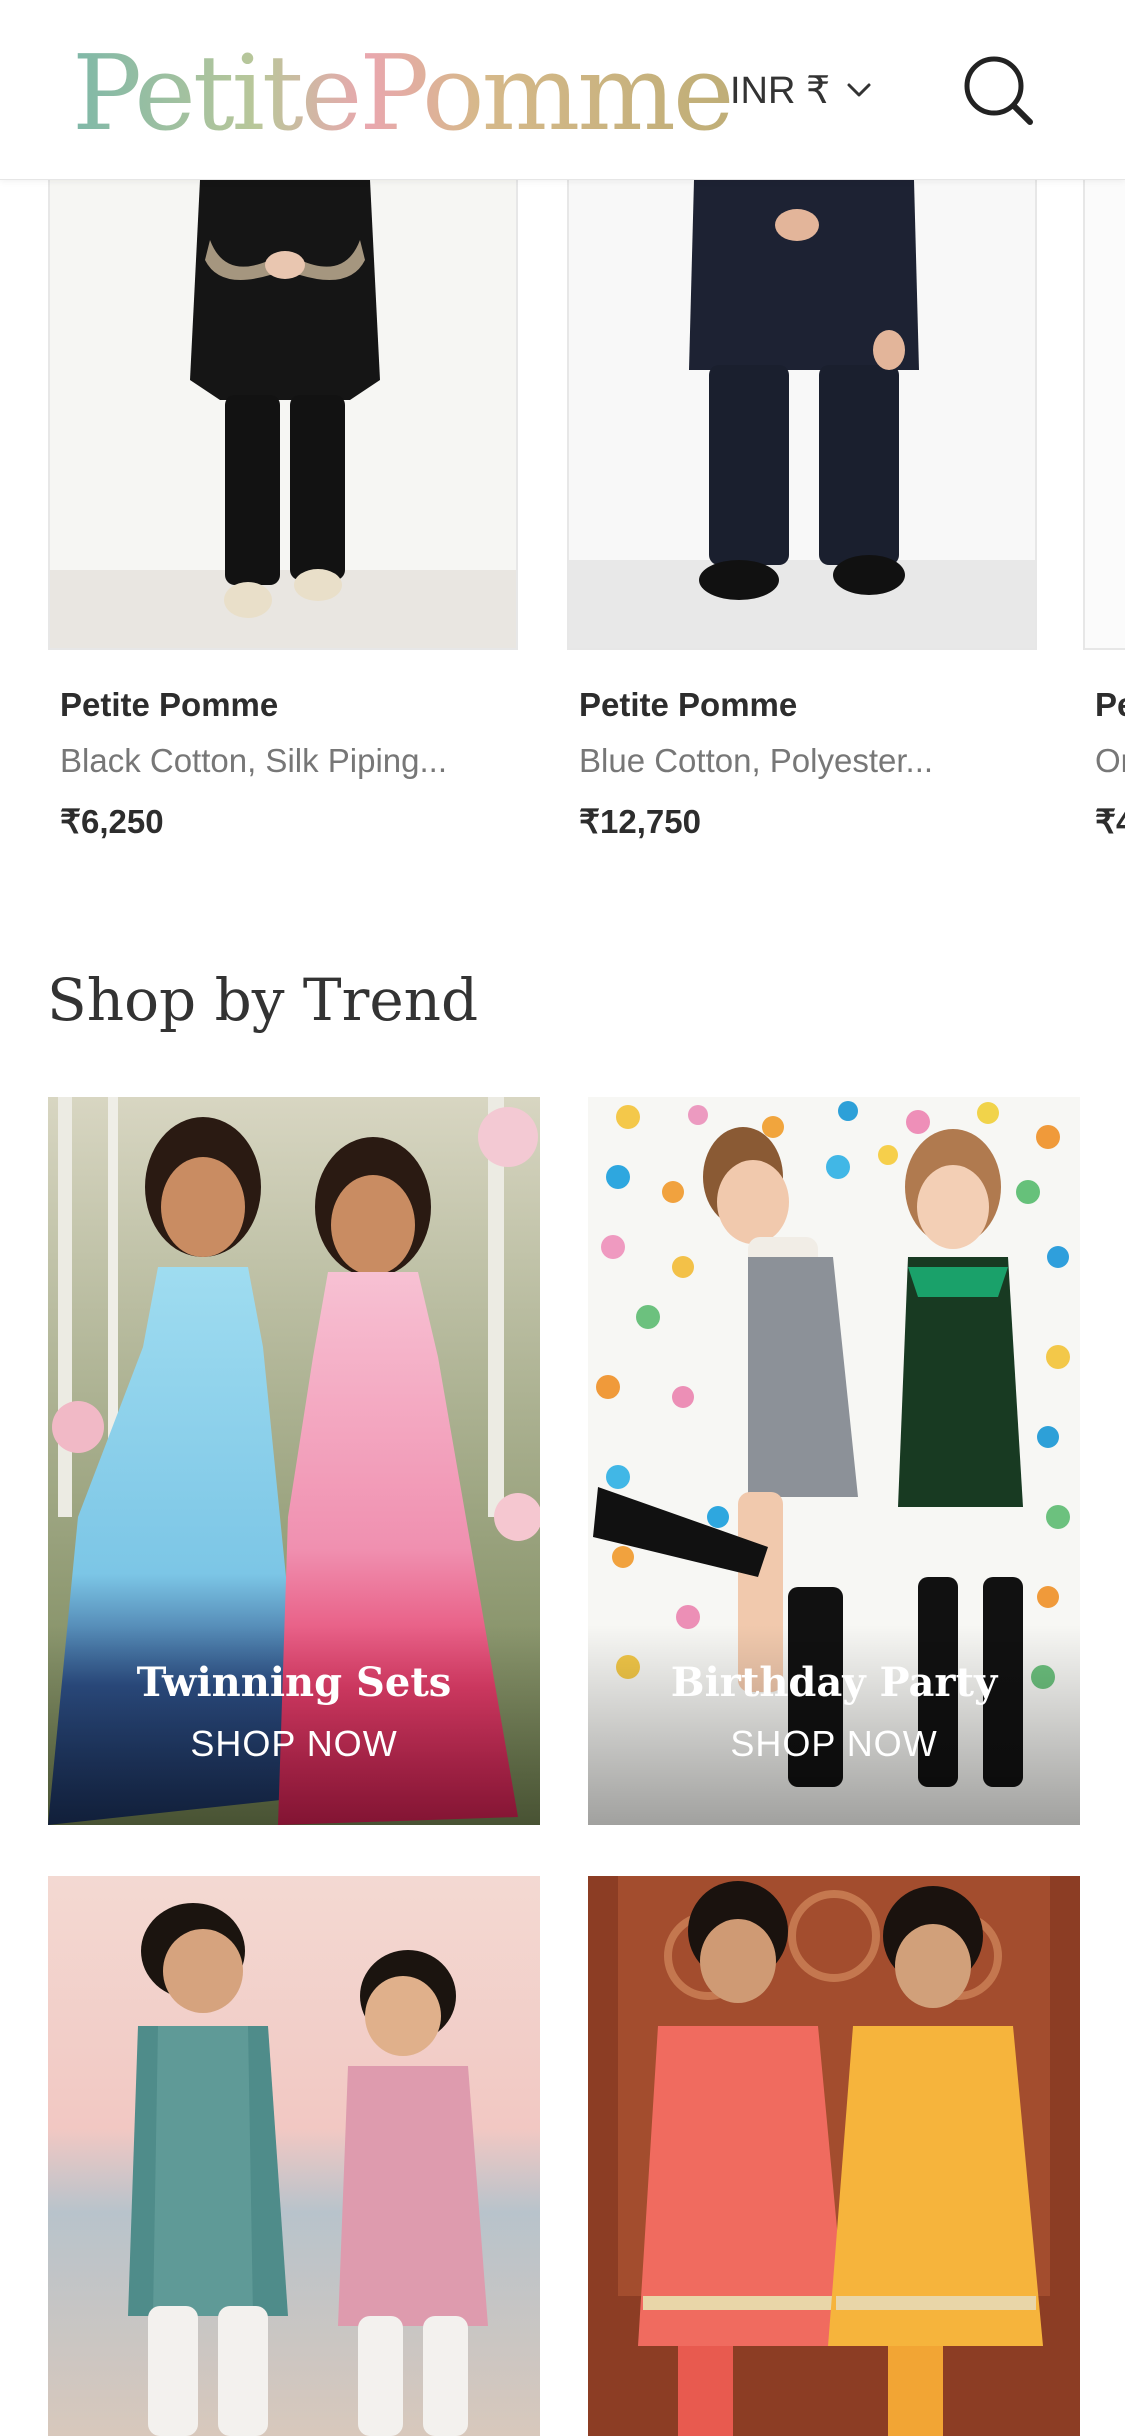  What do you see at coordinates (859, 90) in the screenshot?
I see `chevron-down-icon` at bounding box center [859, 90].